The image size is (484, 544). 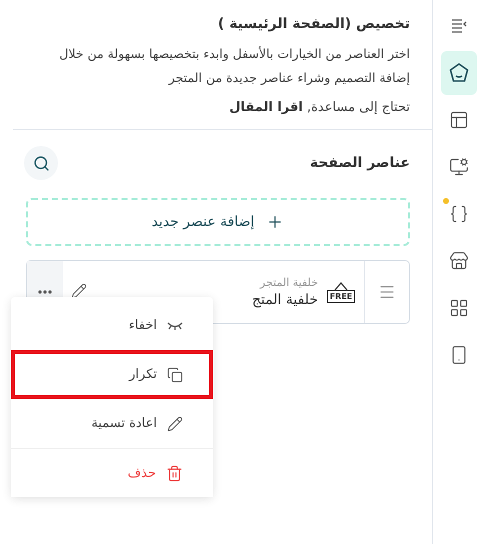 I want to click on search-icon, so click(x=41, y=163).